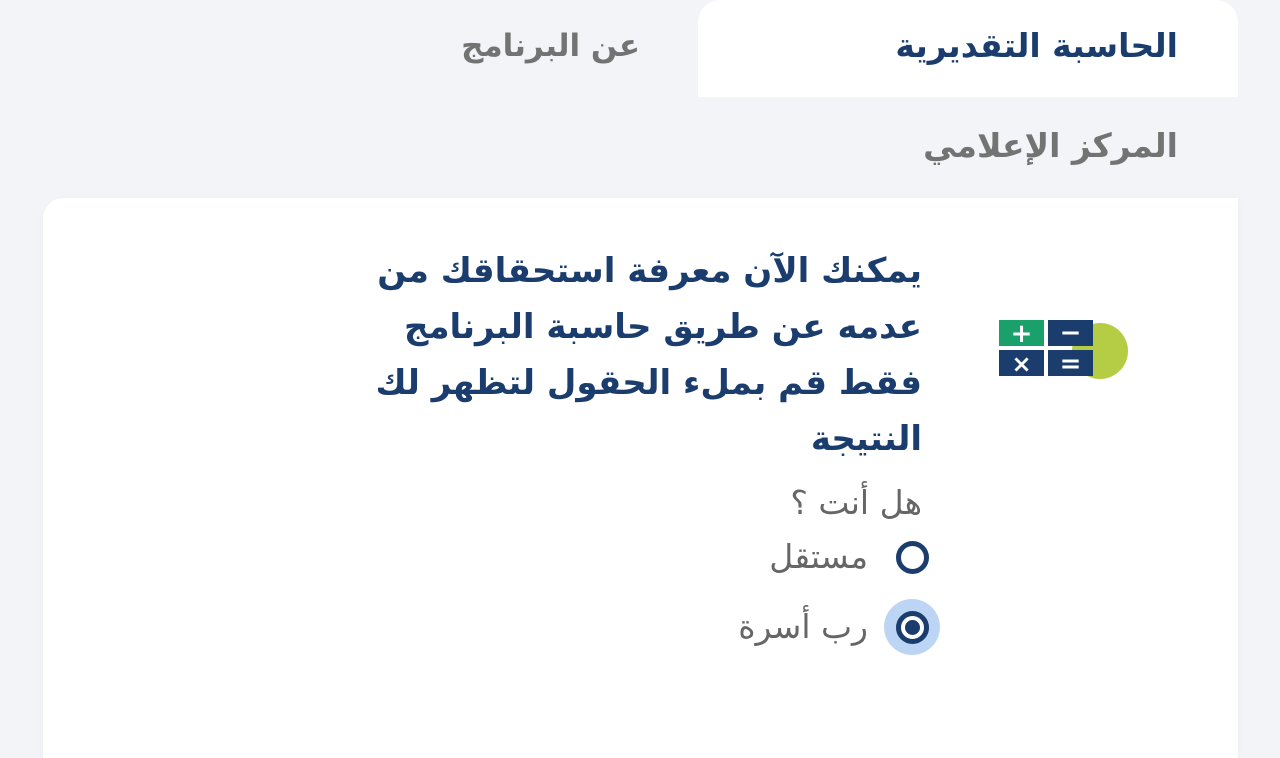  I want to click on tab-about: عن البرنامج, so click(550, 48).